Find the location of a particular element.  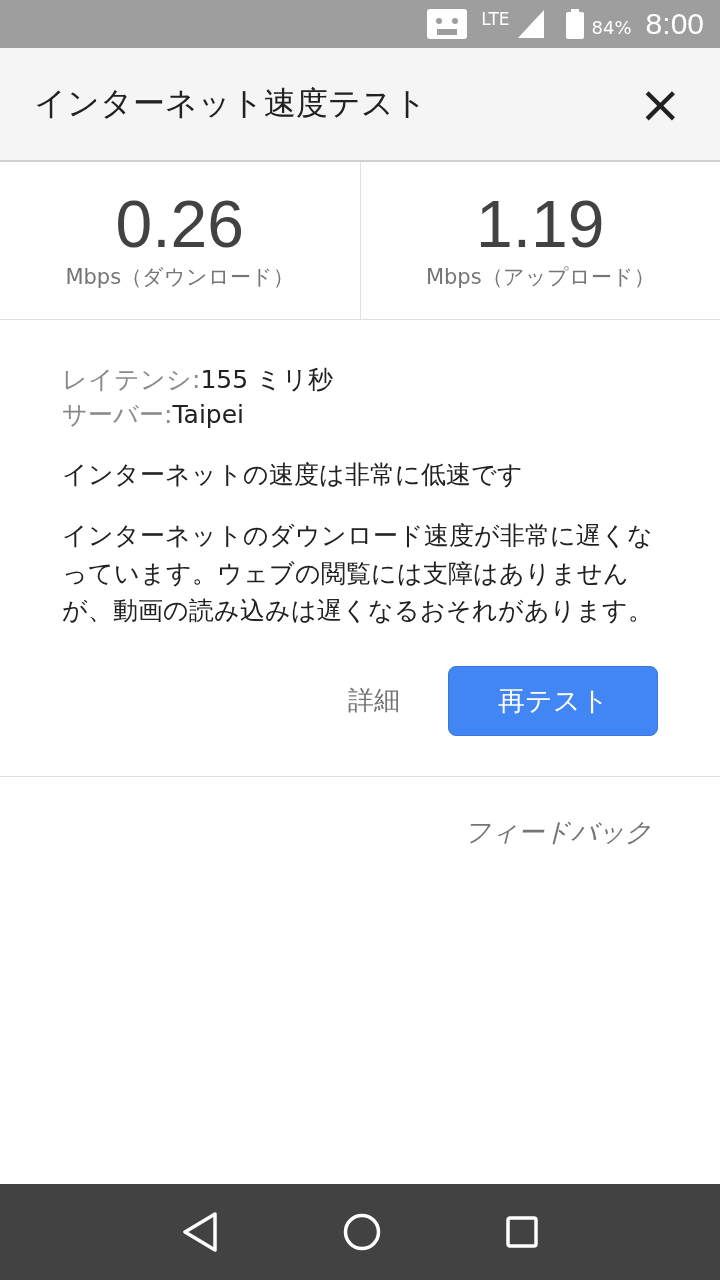

sim-card-icon is located at coordinates (447, 24).